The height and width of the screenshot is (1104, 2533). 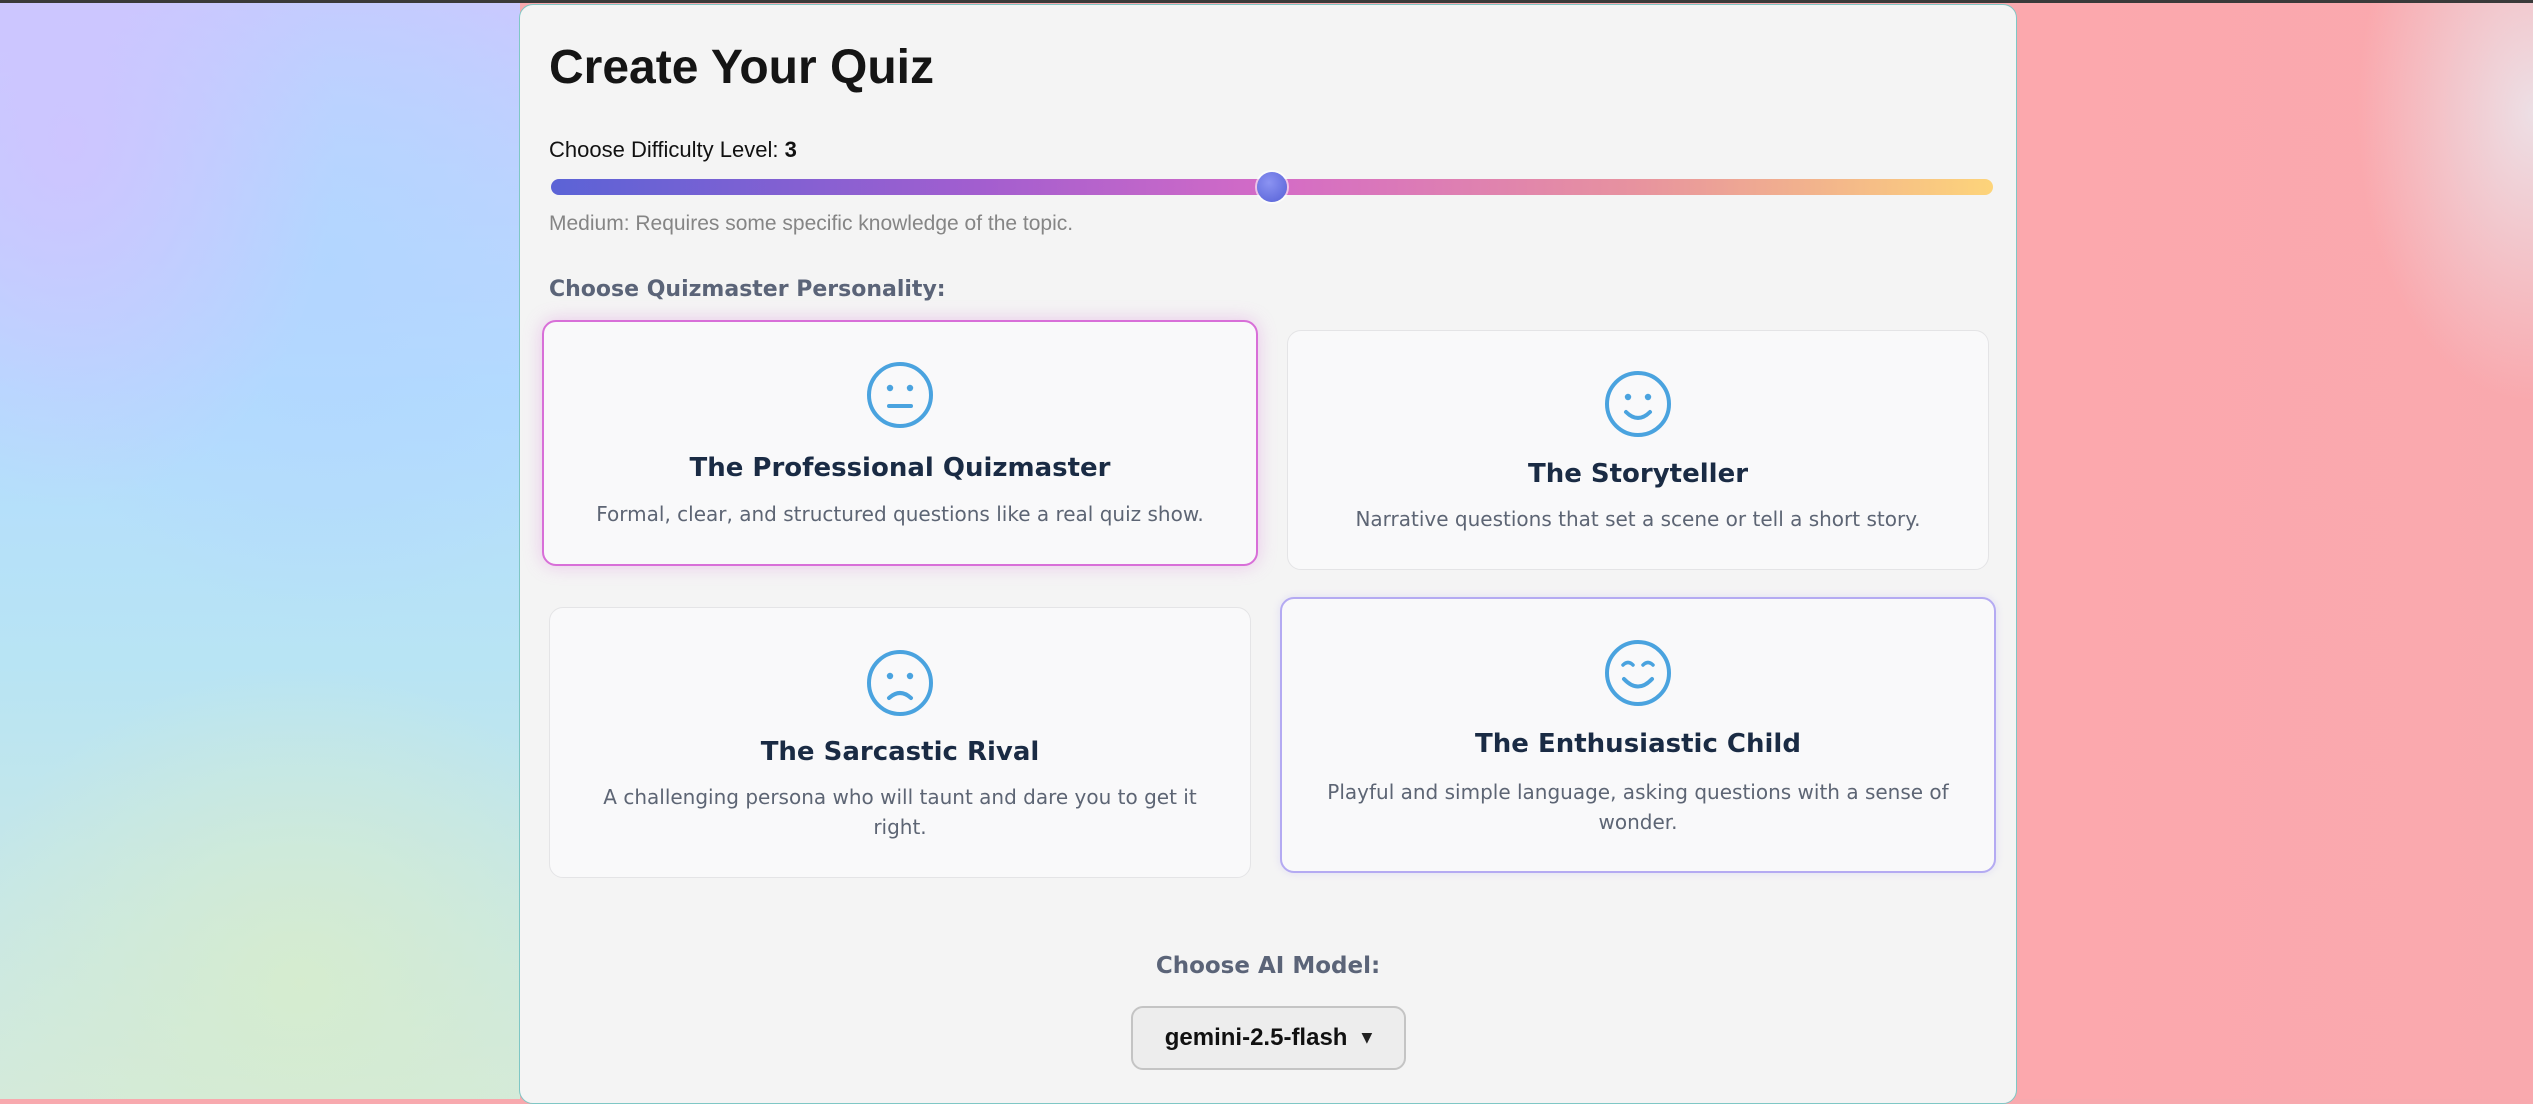 I want to click on model-select-dropdown: gemini-2.5-flash ▼, so click(x=1268, y=1038).